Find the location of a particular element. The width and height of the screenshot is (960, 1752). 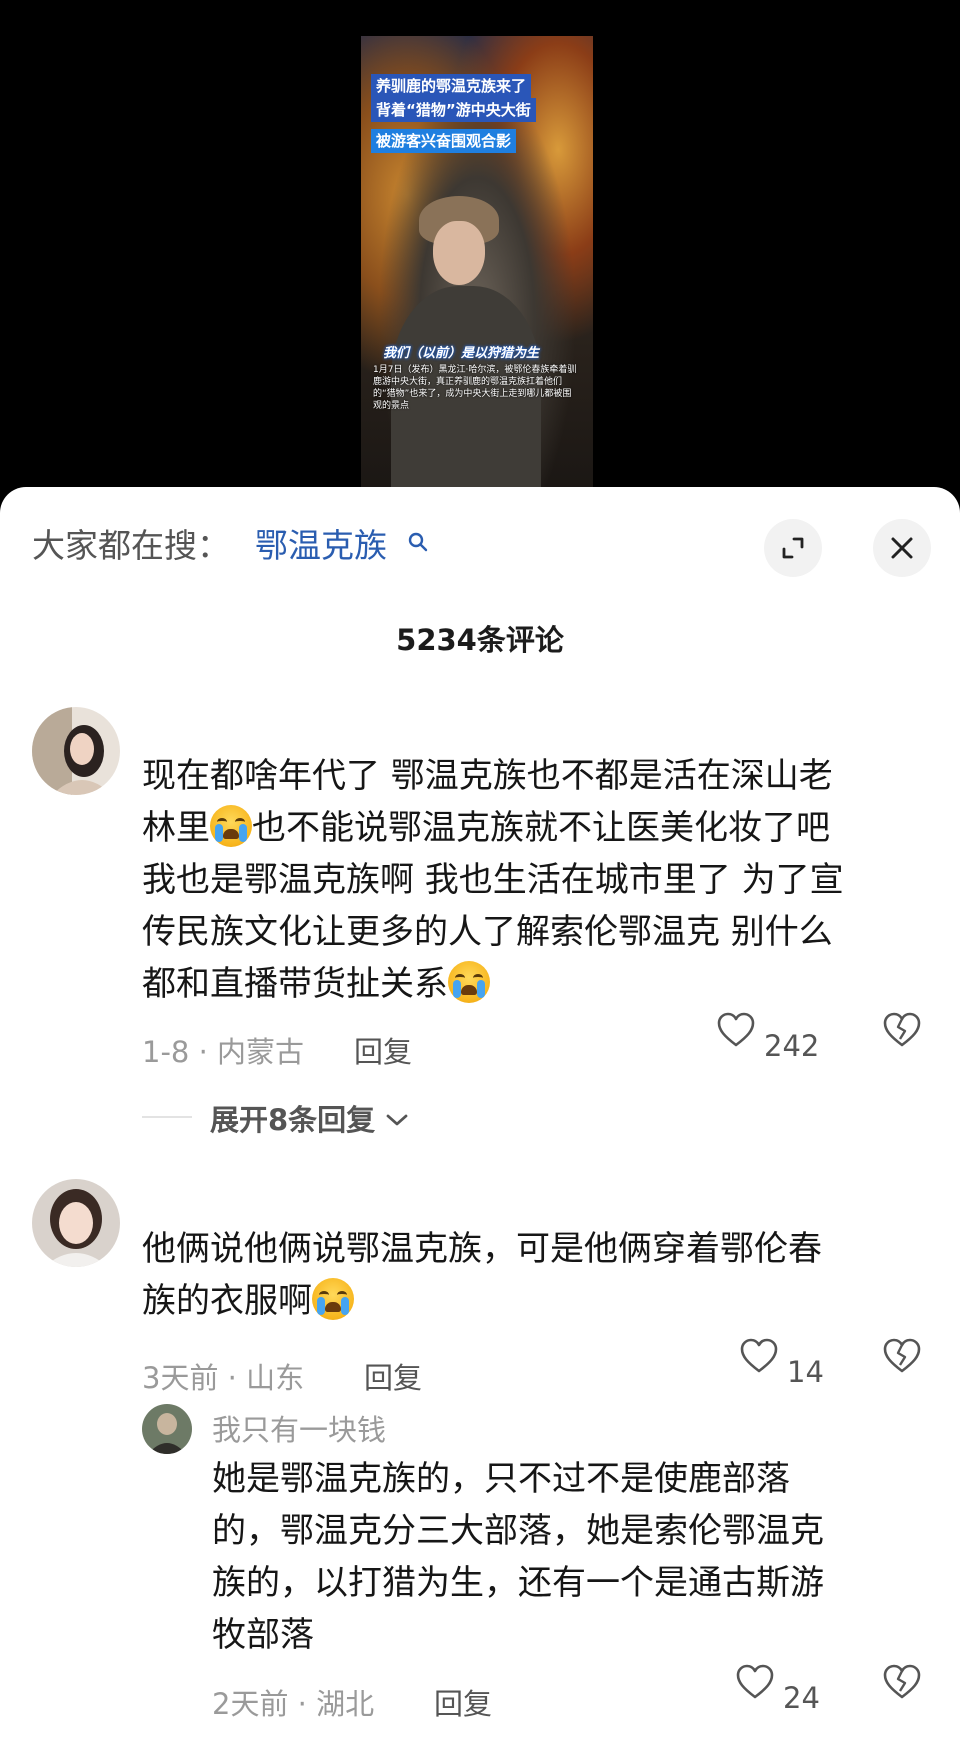

trending-search-link: 鄂温克族 is located at coordinates (321, 546).